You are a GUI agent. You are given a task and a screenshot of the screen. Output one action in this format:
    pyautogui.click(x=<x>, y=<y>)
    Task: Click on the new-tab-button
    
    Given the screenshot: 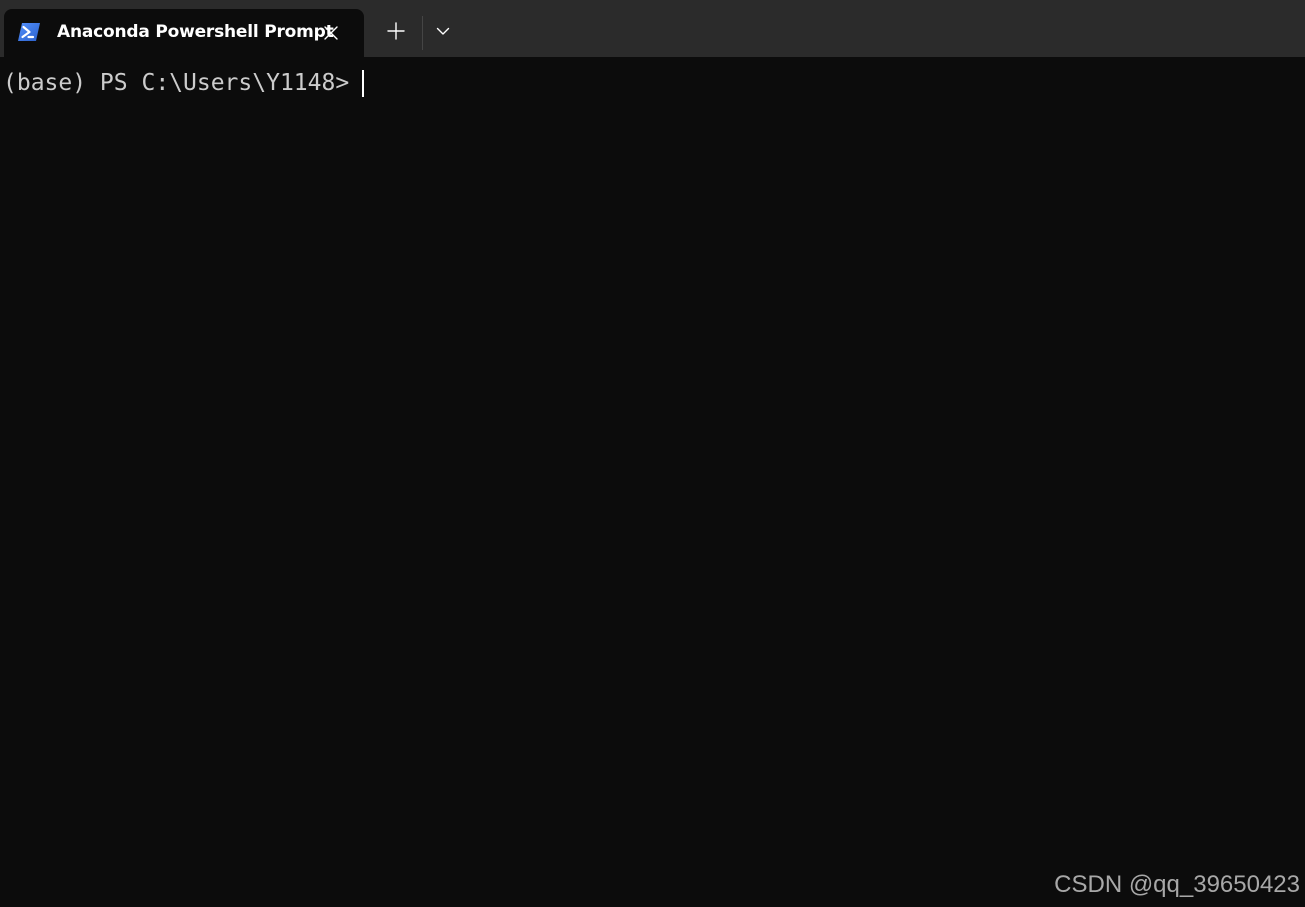 What is the action you would take?
    pyautogui.click(x=396, y=33)
    